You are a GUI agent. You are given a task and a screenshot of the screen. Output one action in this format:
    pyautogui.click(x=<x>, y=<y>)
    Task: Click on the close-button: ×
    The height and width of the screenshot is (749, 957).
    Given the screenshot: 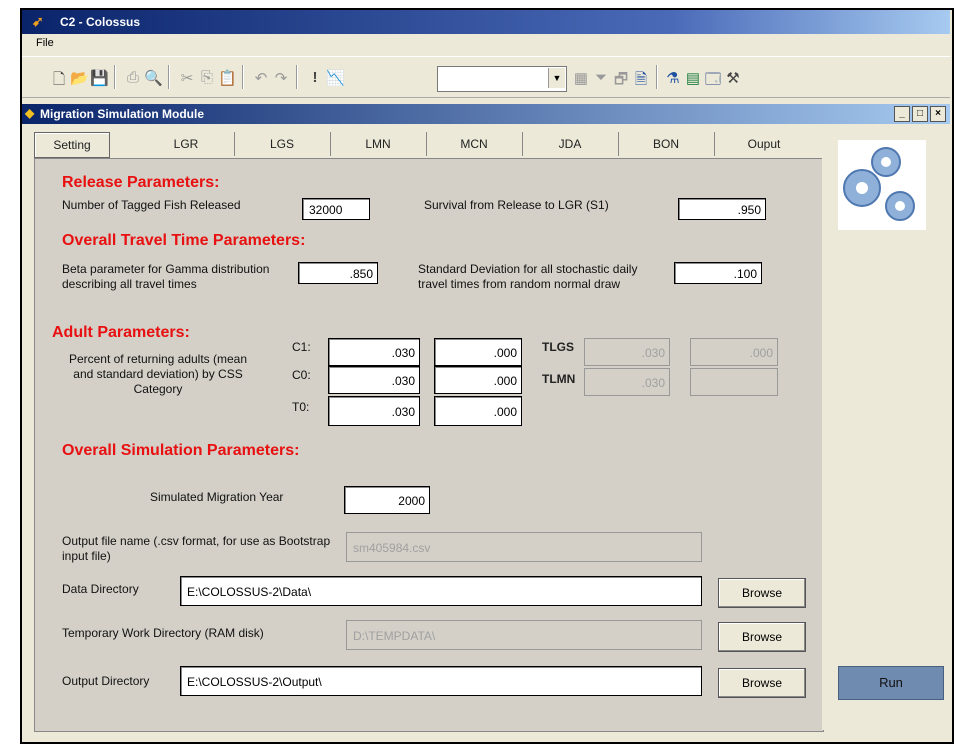 What is the action you would take?
    pyautogui.click(x=938, y=114)
    